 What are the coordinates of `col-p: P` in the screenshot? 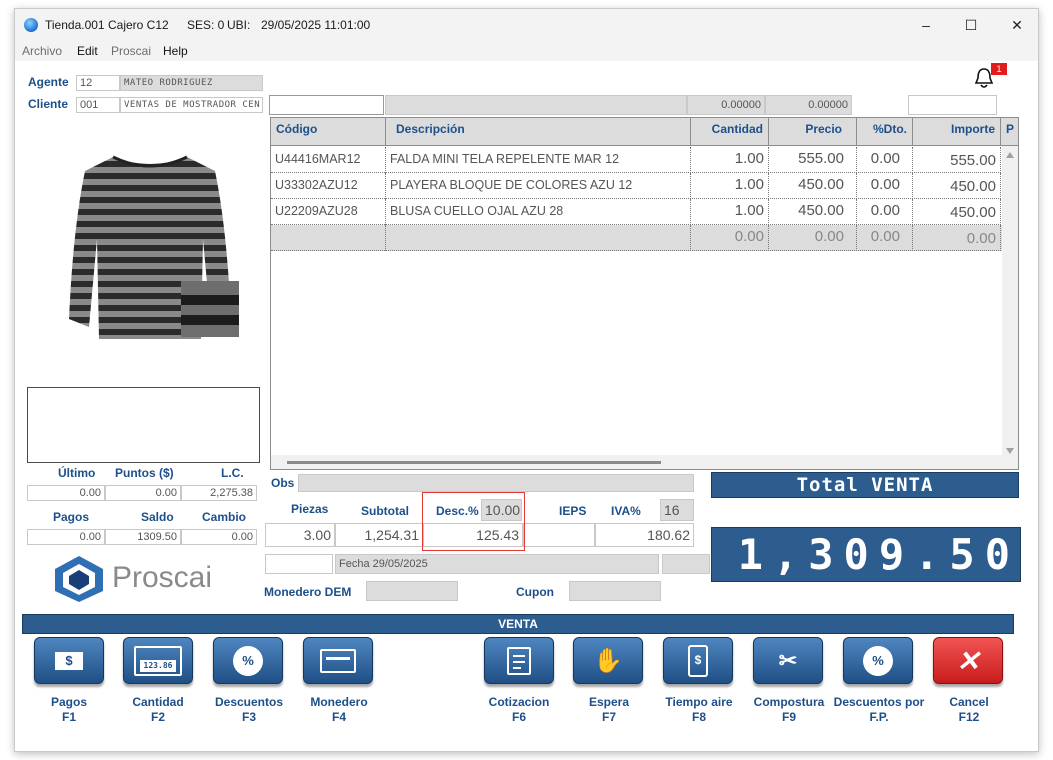 It's located at (1009, 132).